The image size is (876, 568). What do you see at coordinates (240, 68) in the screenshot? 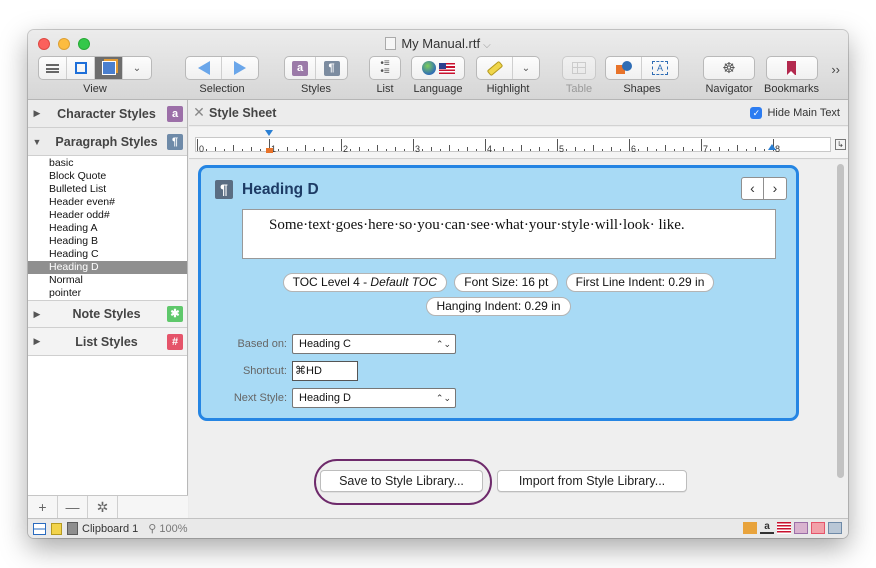
I see `selection-forward-button` at bounding box center [240, 68].